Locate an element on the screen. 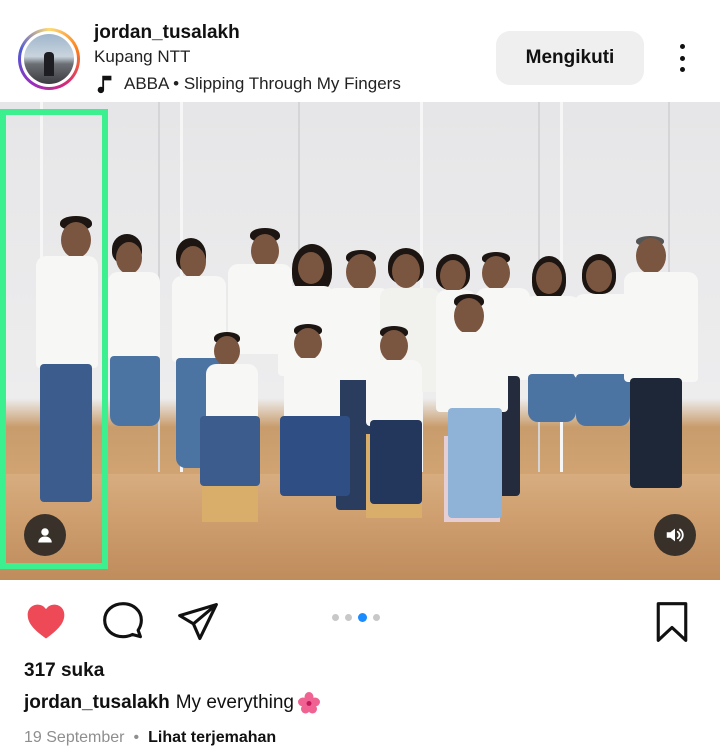 Image resolution: width=720 pixels, height=756 pixels. post-meta: 19 September • Lihat terjemahan is located at coordinates (150, 738).